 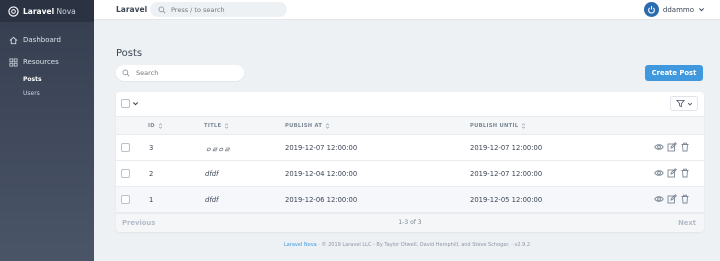 What do you see at coordinates (687, 223) in the screenshot?
I see `next-button: Next` at bounding box center [687, 223].